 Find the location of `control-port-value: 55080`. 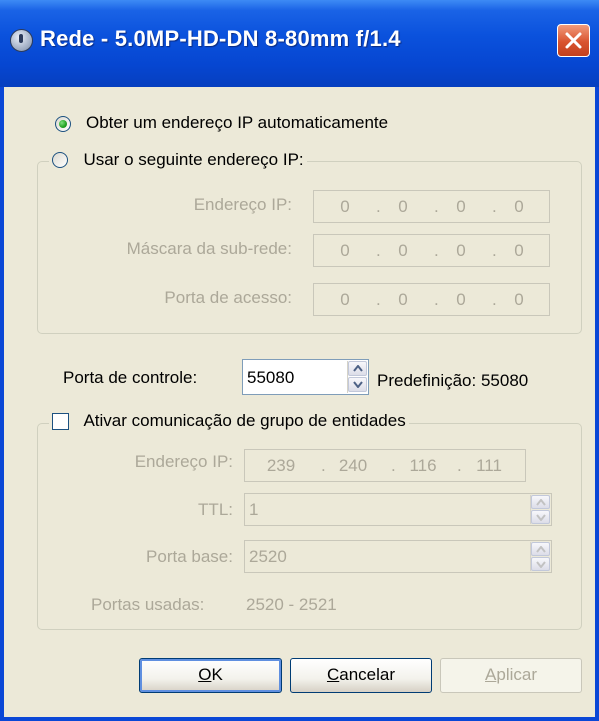

control-port-value: 55080 is located at coordinates (271, 377).